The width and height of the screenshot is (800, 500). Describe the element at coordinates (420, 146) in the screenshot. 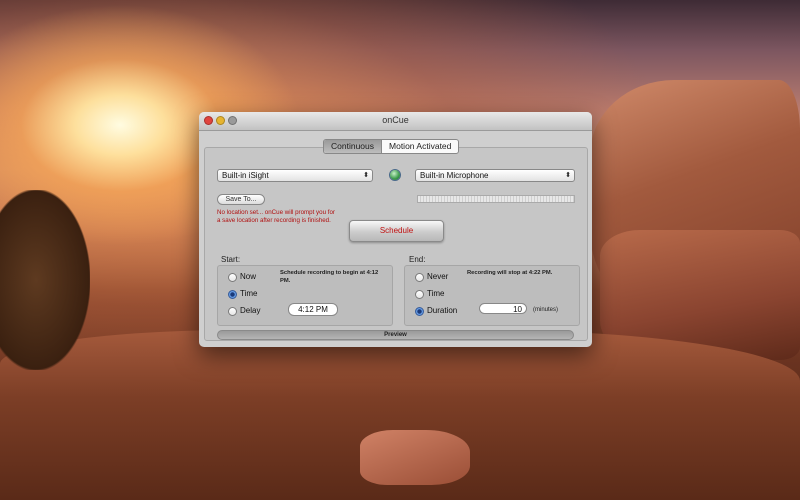

I see `tab-motion-activated: Motion Activated` at that location.